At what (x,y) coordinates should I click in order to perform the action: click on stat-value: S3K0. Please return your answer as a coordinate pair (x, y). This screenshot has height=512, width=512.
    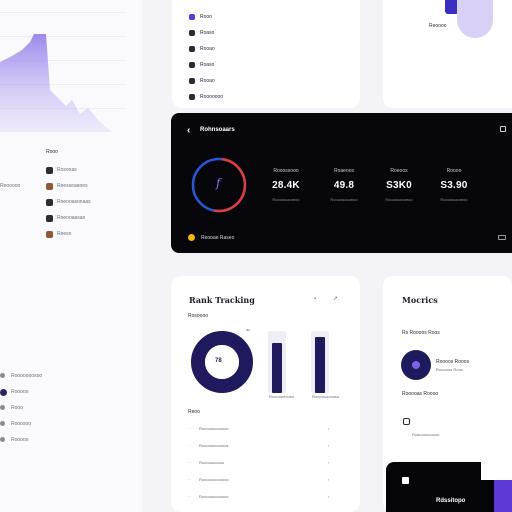
    Looking at the image, I should click on (399, 185).